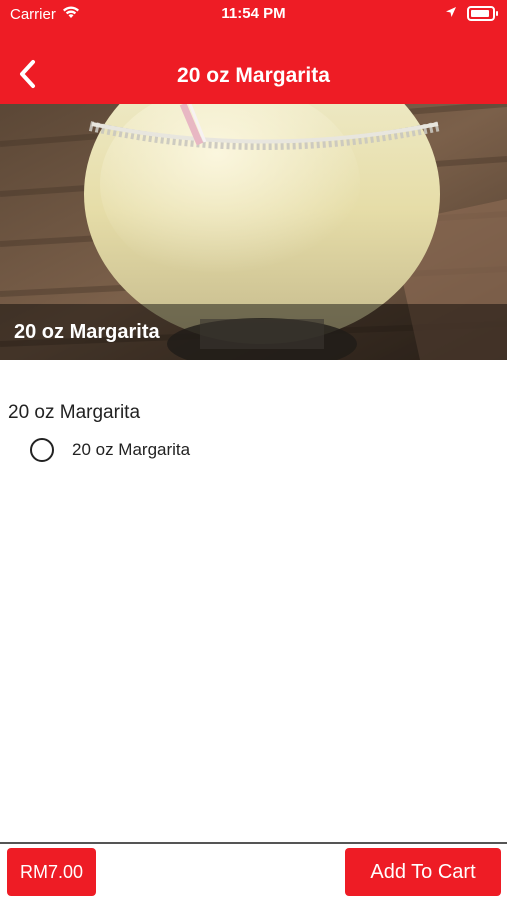  What do you see at coordinates (42, 450) in the screenshot?
I see `radio-button` at bounding box center [42, 450].